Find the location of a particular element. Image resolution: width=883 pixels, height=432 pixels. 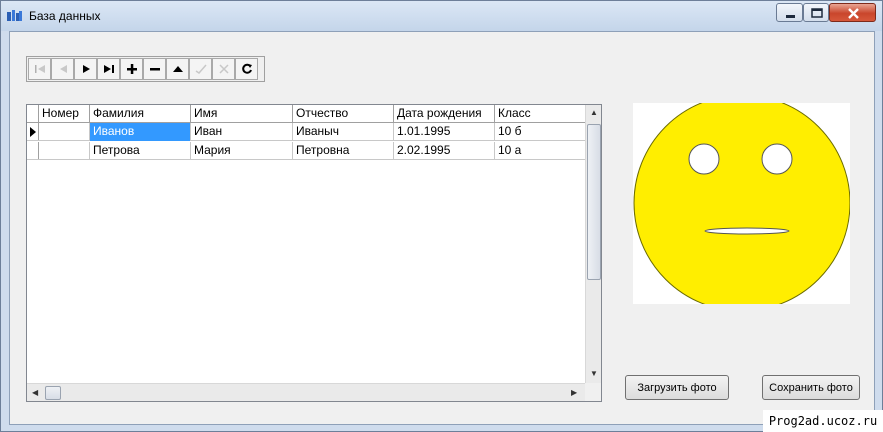

delete-record-button is located at coordinates (154, 69).